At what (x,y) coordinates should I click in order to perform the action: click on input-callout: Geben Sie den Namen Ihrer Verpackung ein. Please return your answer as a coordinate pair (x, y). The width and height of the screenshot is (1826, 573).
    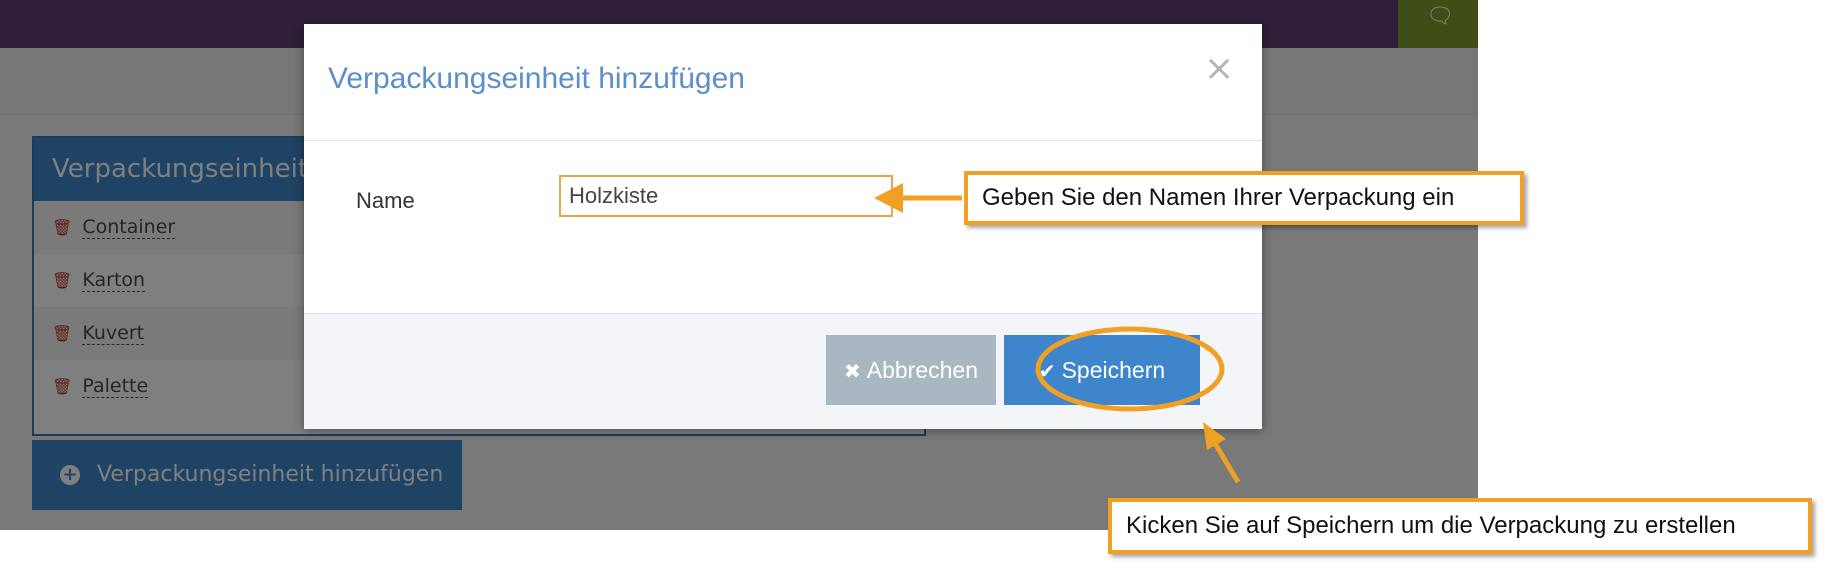
    Looking at the image, I should click on (1244, 198).